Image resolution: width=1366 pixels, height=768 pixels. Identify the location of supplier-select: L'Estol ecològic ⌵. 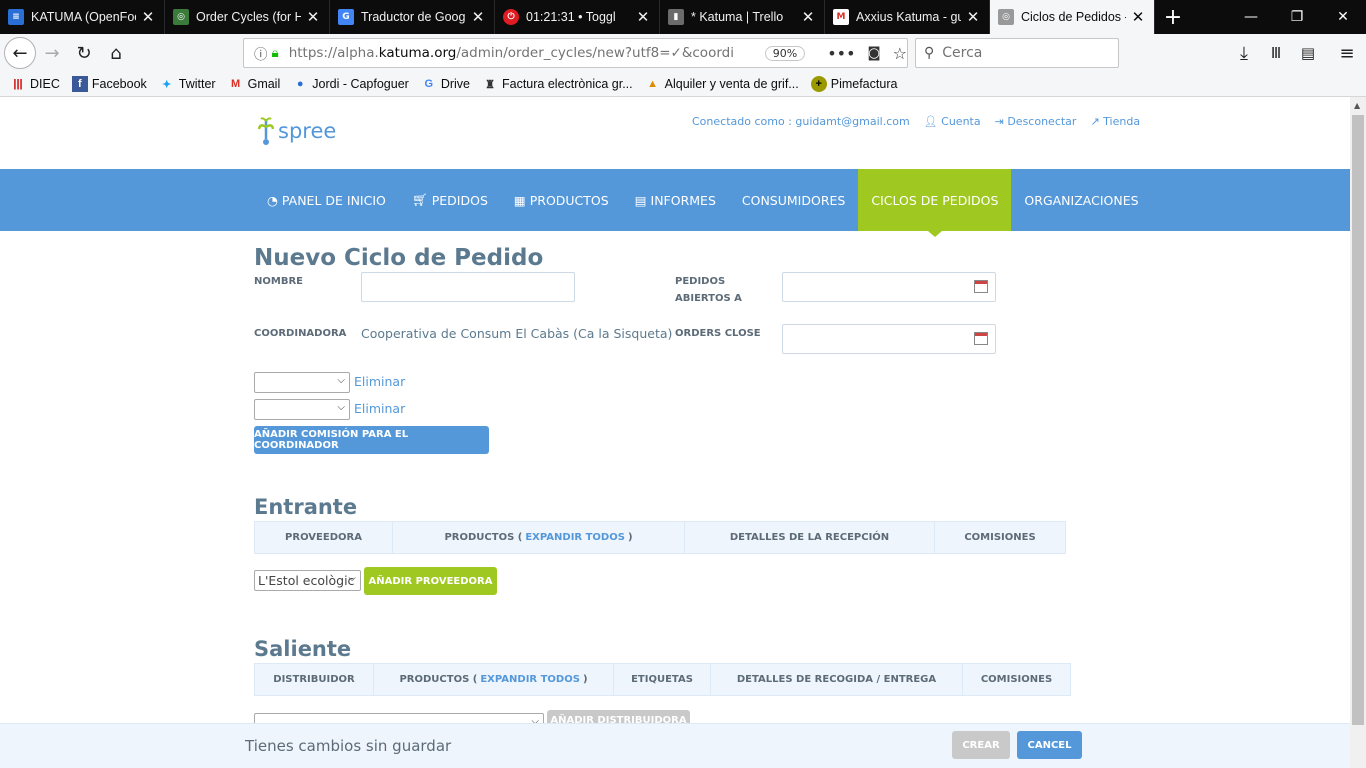
(307, 580).